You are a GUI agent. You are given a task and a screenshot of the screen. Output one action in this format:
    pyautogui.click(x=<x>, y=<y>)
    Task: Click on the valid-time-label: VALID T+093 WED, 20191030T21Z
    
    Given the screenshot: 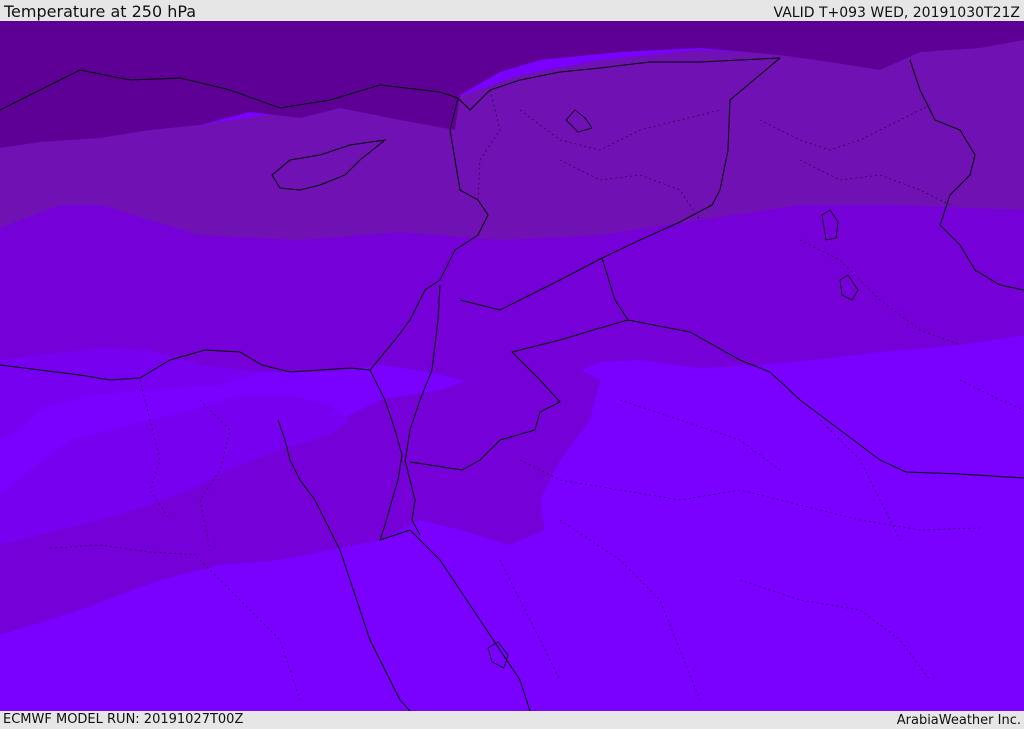 What is the action you would take?
    pyautogui.click(x=896, y=13)
    